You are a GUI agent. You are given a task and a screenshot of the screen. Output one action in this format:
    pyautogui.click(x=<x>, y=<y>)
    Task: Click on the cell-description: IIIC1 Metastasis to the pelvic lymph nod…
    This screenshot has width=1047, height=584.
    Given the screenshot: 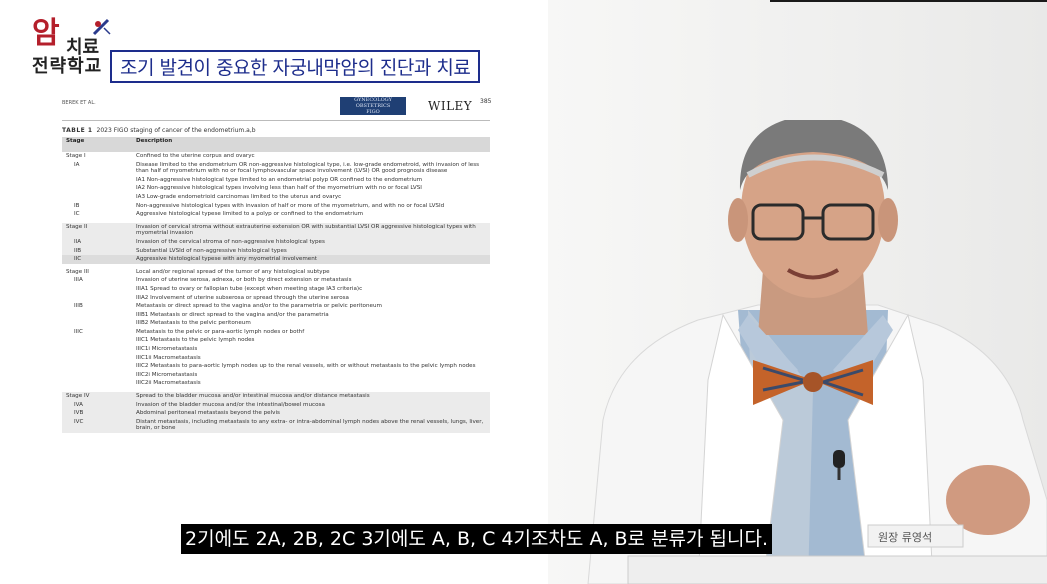 What is the action you would take?
    pyautogui.click(x=195, y=340)
    